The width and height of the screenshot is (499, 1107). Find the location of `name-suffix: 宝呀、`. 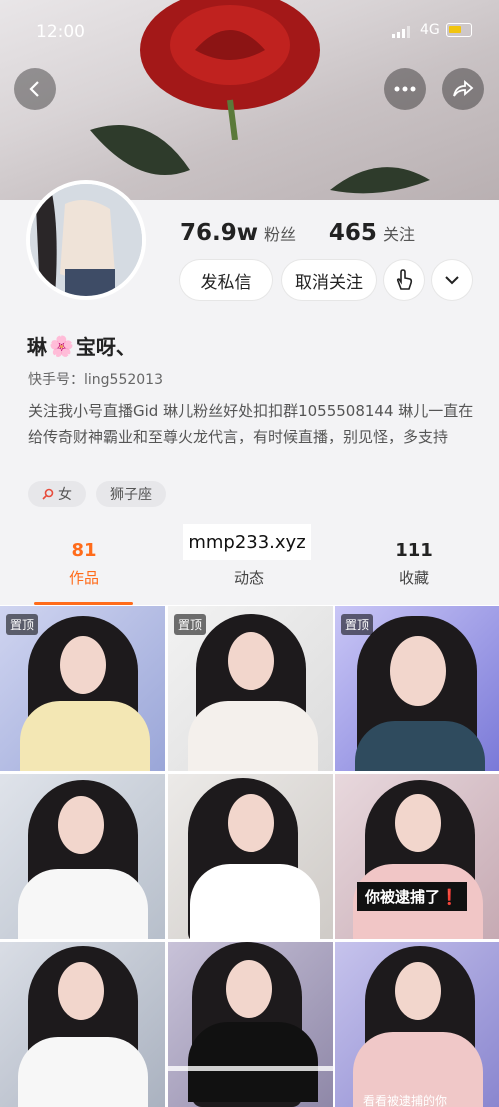

name-suffix: 宝呀、 is located at coordinates (105, 347).